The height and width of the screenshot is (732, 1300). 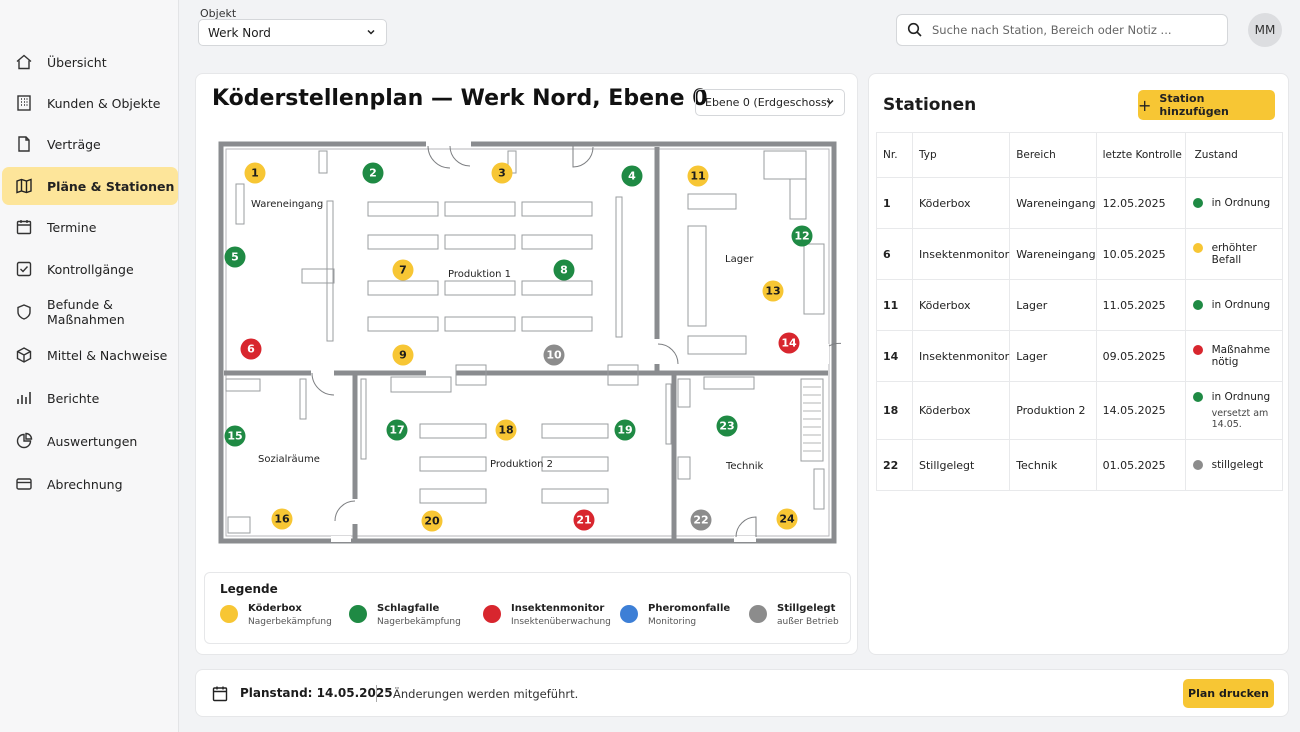 What do you see at coordinates (1140, 410) in the screenshot?
I see `cell-kontrolle: 14.05.2025` at bounding box center [1140, 410].